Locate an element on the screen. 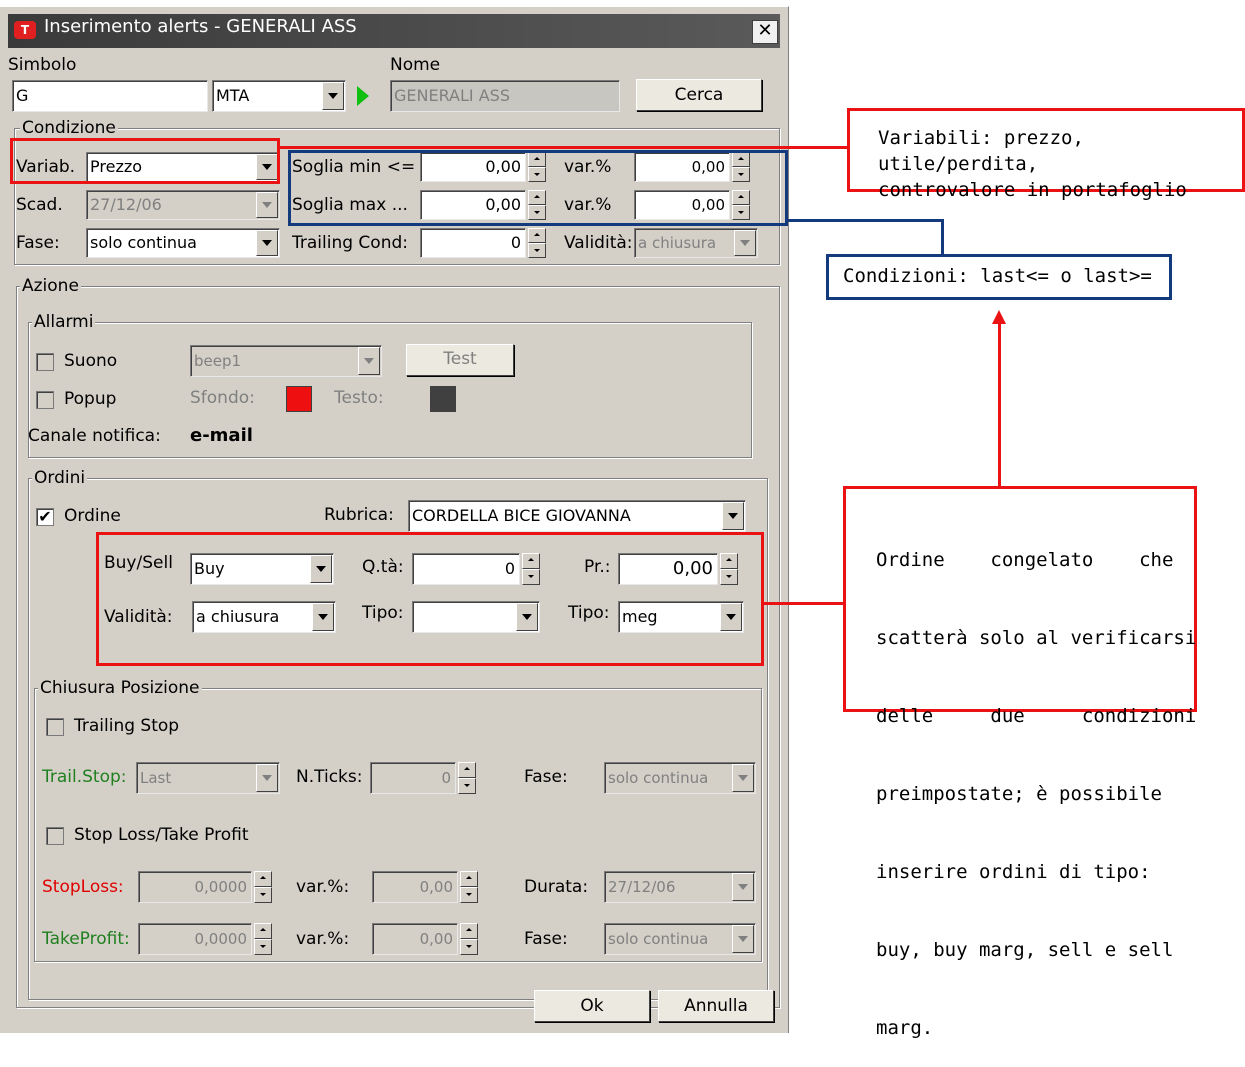  testo-label: Testo: is located at coordinates (359, 398).